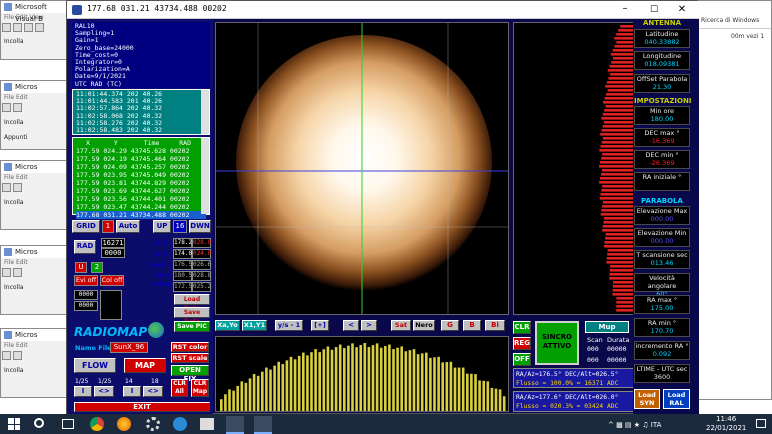  I want to click on ra-min-field: RA min ° 170.70, so click(662, 327).